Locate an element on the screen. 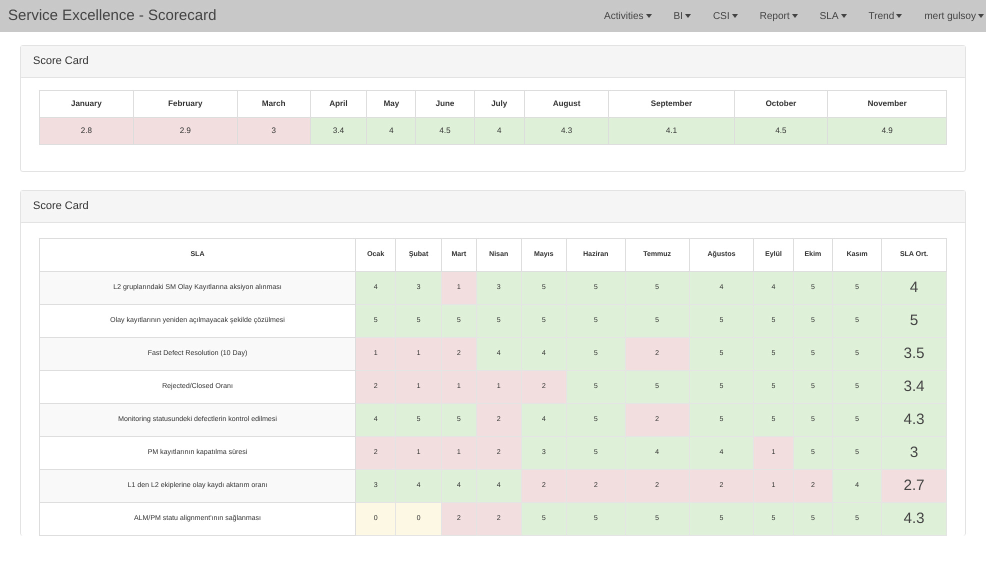 This screenshot has height=572, width=986. score-cell: 3.5 is located at coordinates (914, 354).